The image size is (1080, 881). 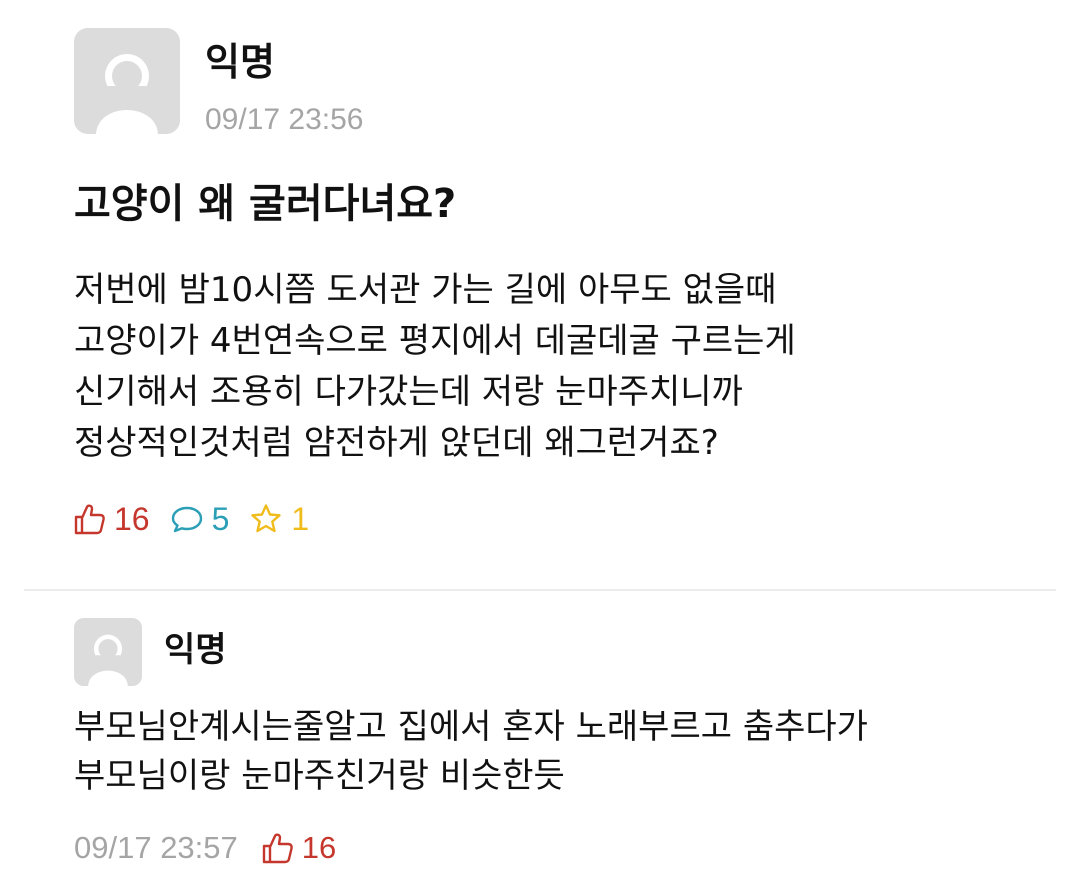 What do you see at coordinates (540, 590) in the screenshot?
I see `post-comment-divider` at bounding box center [540, 590].